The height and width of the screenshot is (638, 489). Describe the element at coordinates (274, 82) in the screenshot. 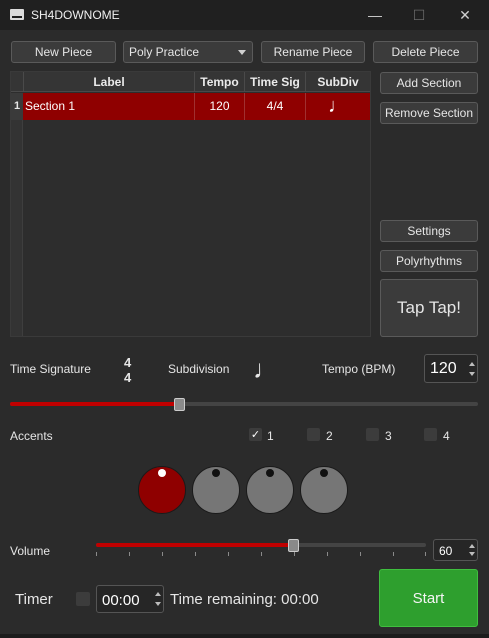

I see `column-header-time-sig: Time Sig` at that location.